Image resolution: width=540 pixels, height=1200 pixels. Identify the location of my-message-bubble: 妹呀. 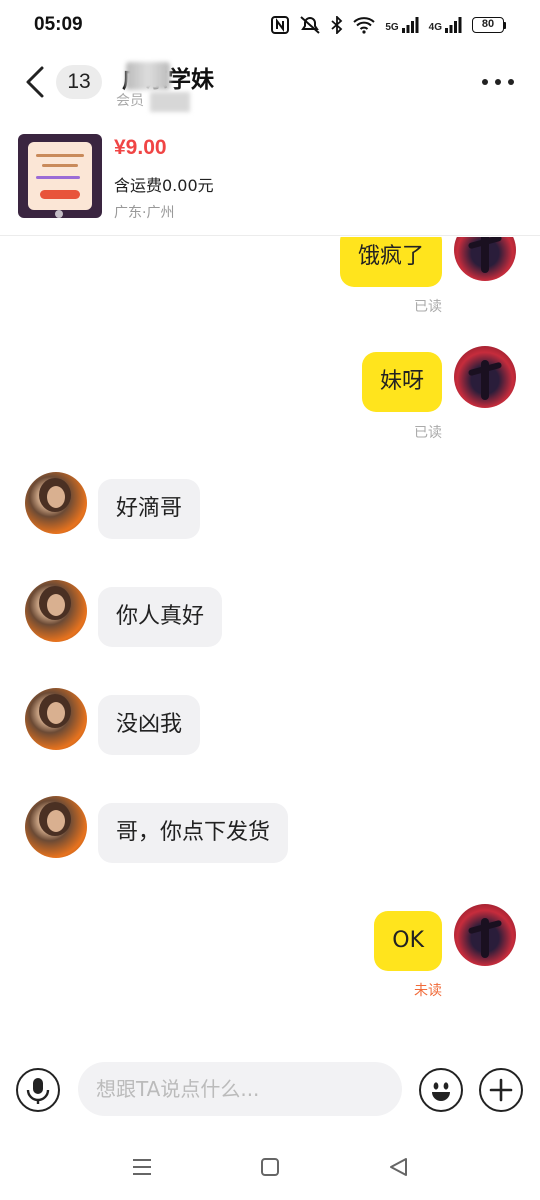
(401, 382).